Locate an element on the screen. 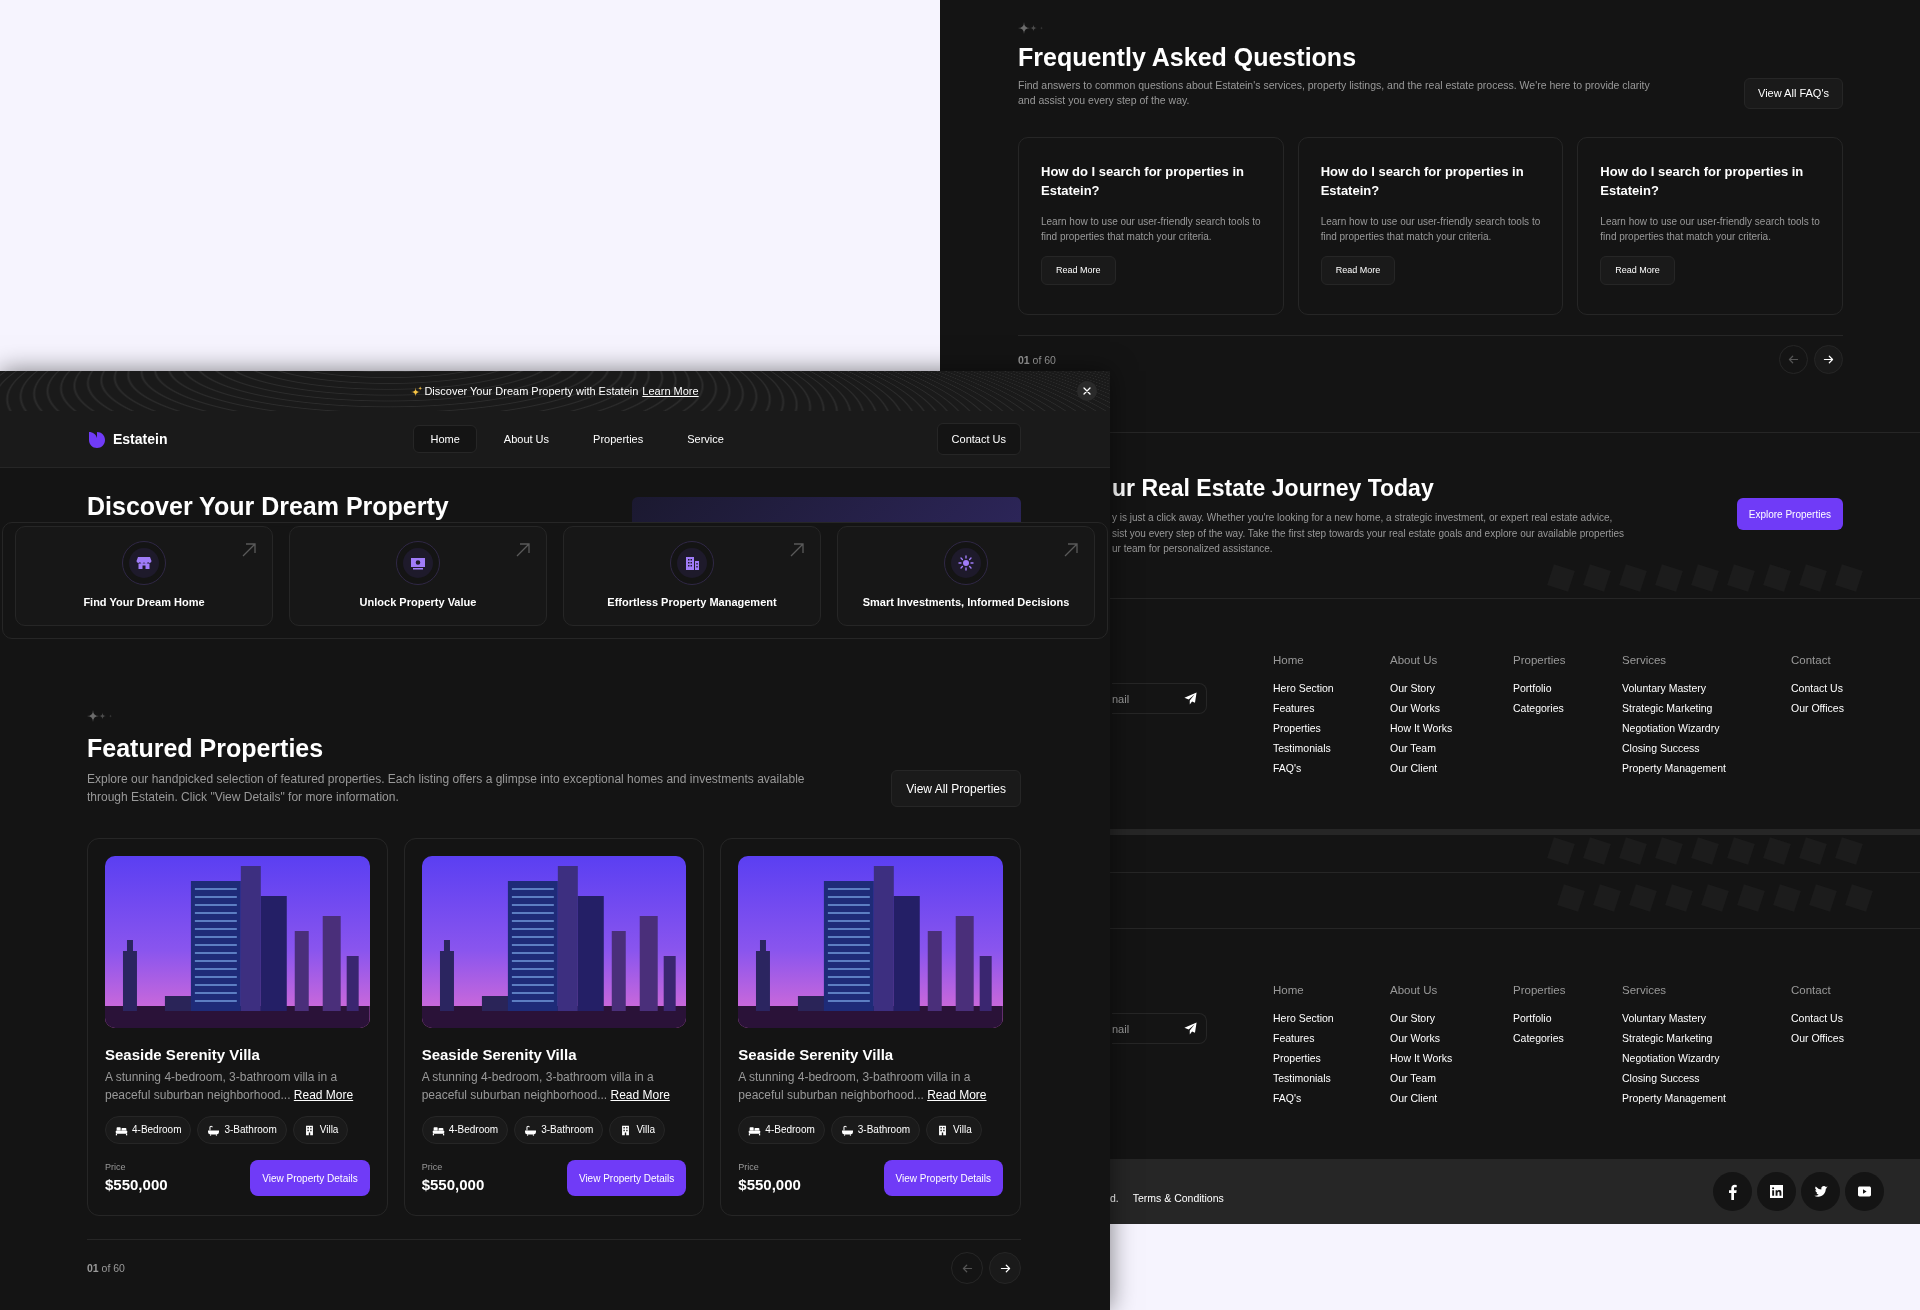  section-heading: Frequently Asked Questions is located at coordinates (1188, 57).